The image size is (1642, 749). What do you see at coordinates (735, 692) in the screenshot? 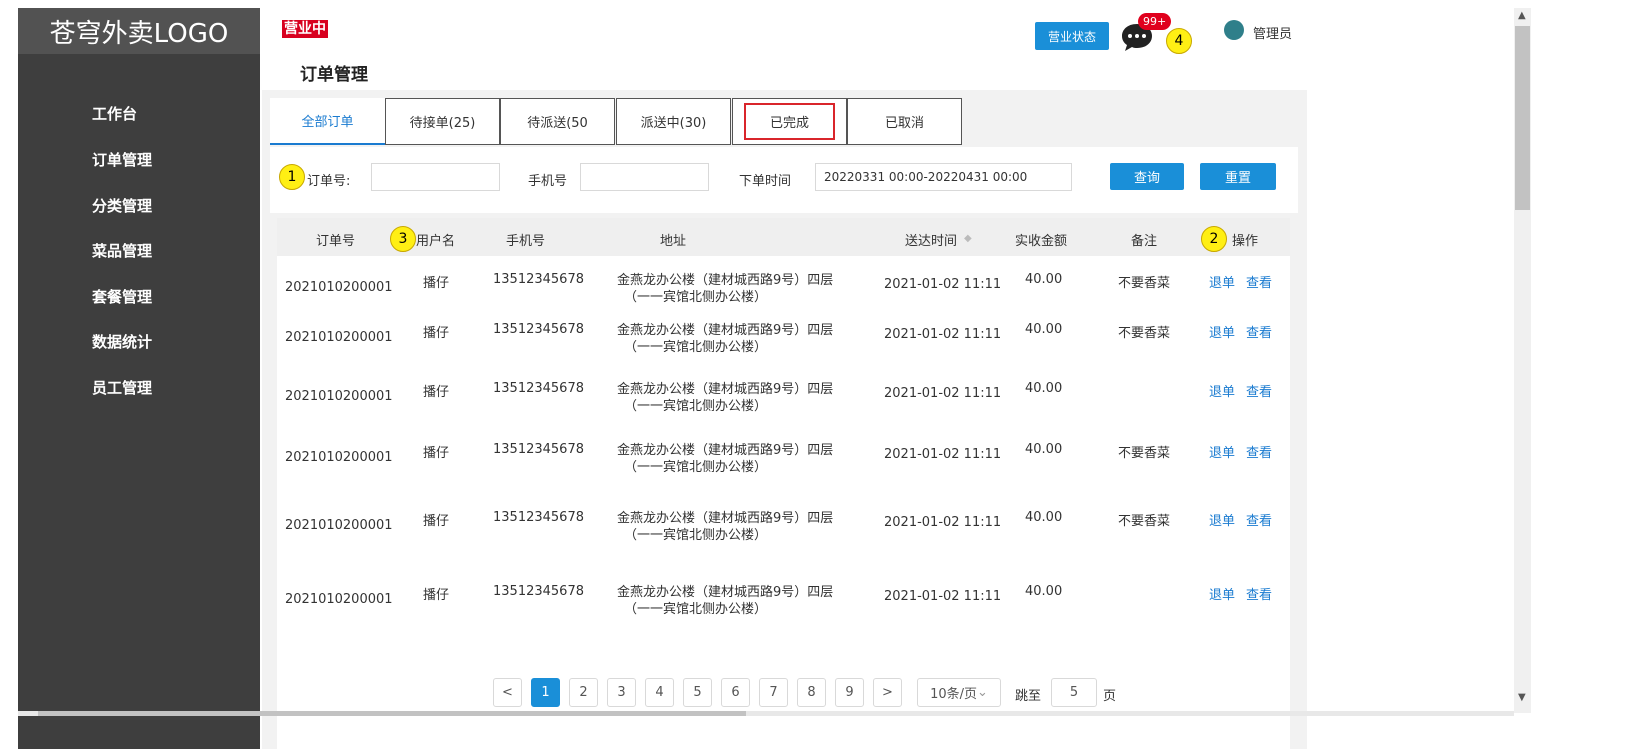
I see `page-button-6: 6` at bounding box center [735, 692].